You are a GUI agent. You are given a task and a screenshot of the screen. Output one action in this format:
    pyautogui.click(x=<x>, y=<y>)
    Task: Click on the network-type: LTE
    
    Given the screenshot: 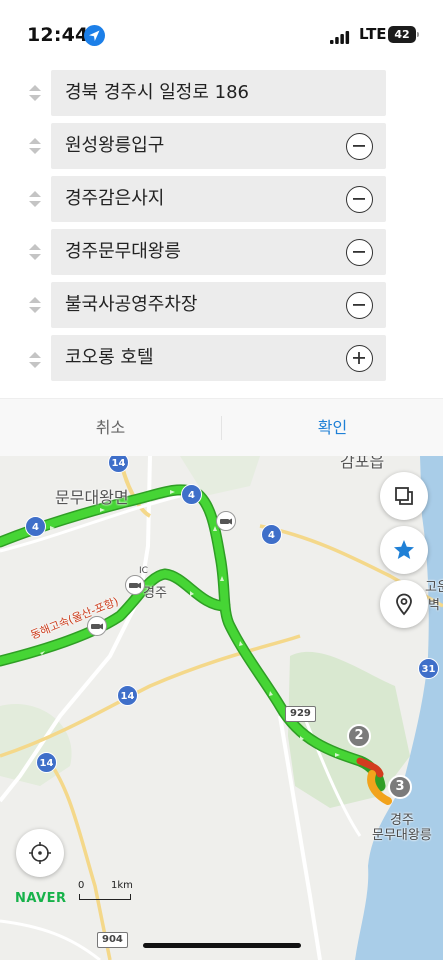 What is the action you would take?
    pyautogui.click(x=373, y=34)
    